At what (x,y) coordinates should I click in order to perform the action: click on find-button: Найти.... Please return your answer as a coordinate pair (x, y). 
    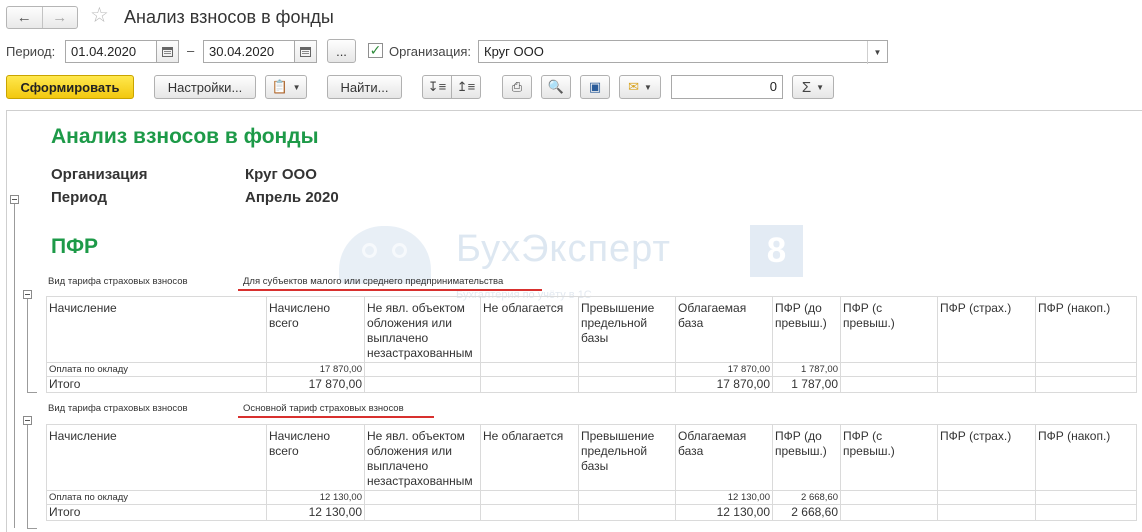
    Looking at the image, I should click on (364, 87).